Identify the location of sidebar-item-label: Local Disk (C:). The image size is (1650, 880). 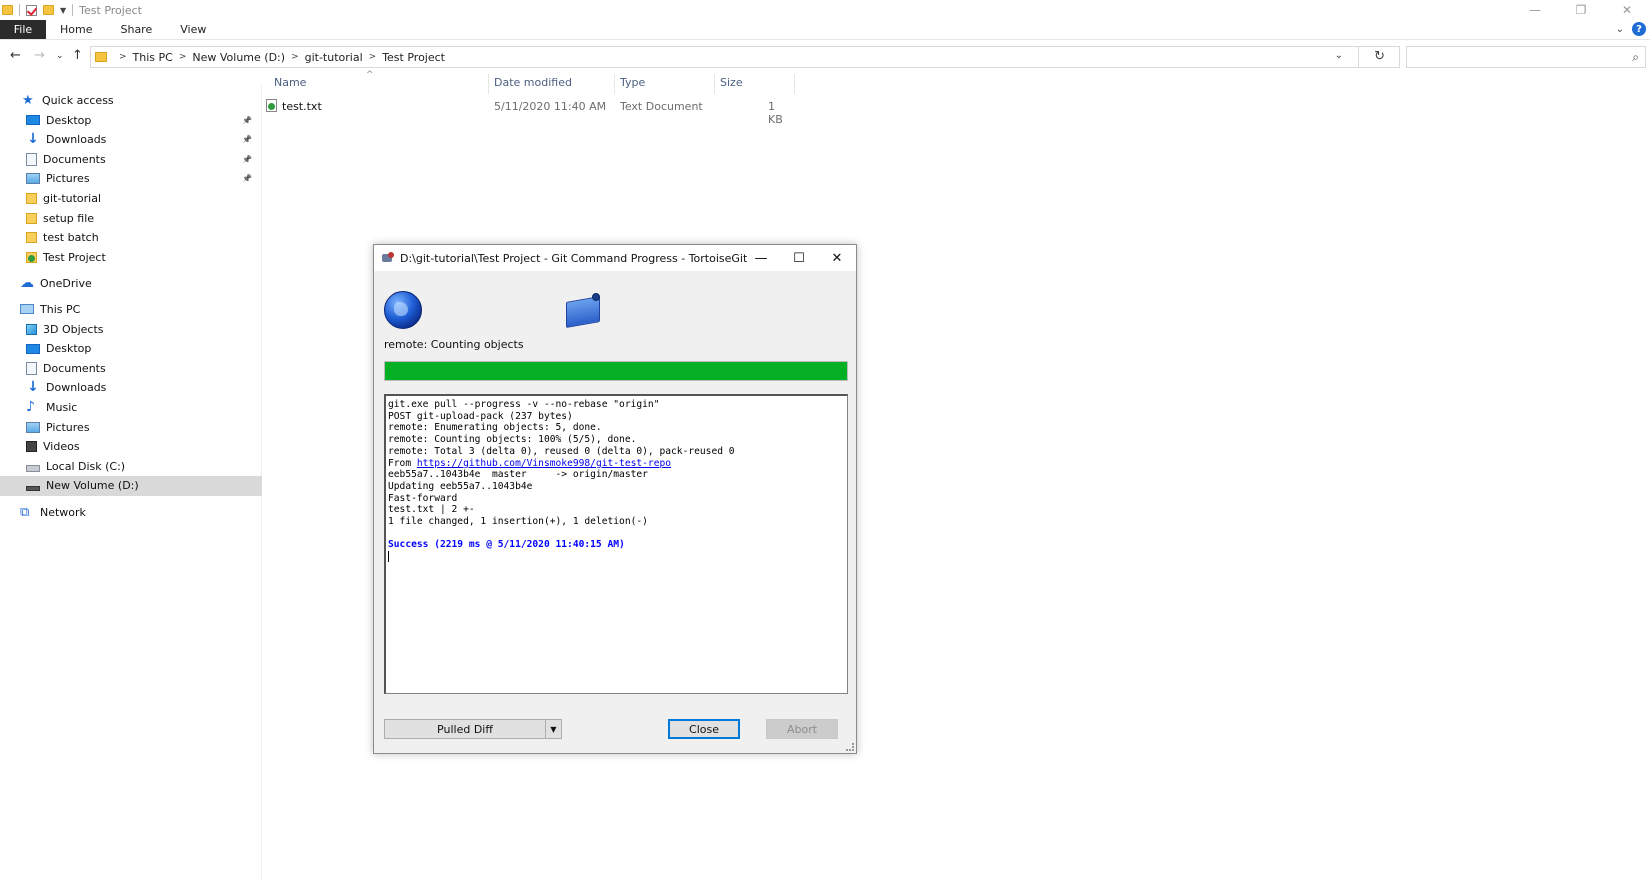
(86, 466).